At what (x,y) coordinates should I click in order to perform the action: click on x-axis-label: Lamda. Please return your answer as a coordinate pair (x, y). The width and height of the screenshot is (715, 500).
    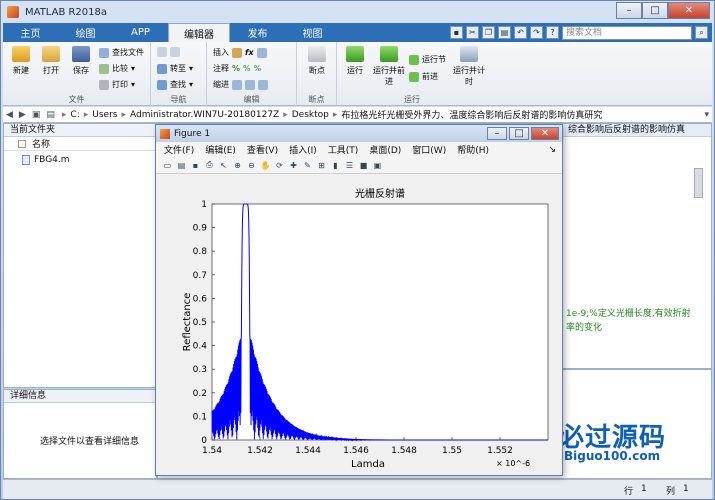
    Looking at the image, I should click on (368, 464).